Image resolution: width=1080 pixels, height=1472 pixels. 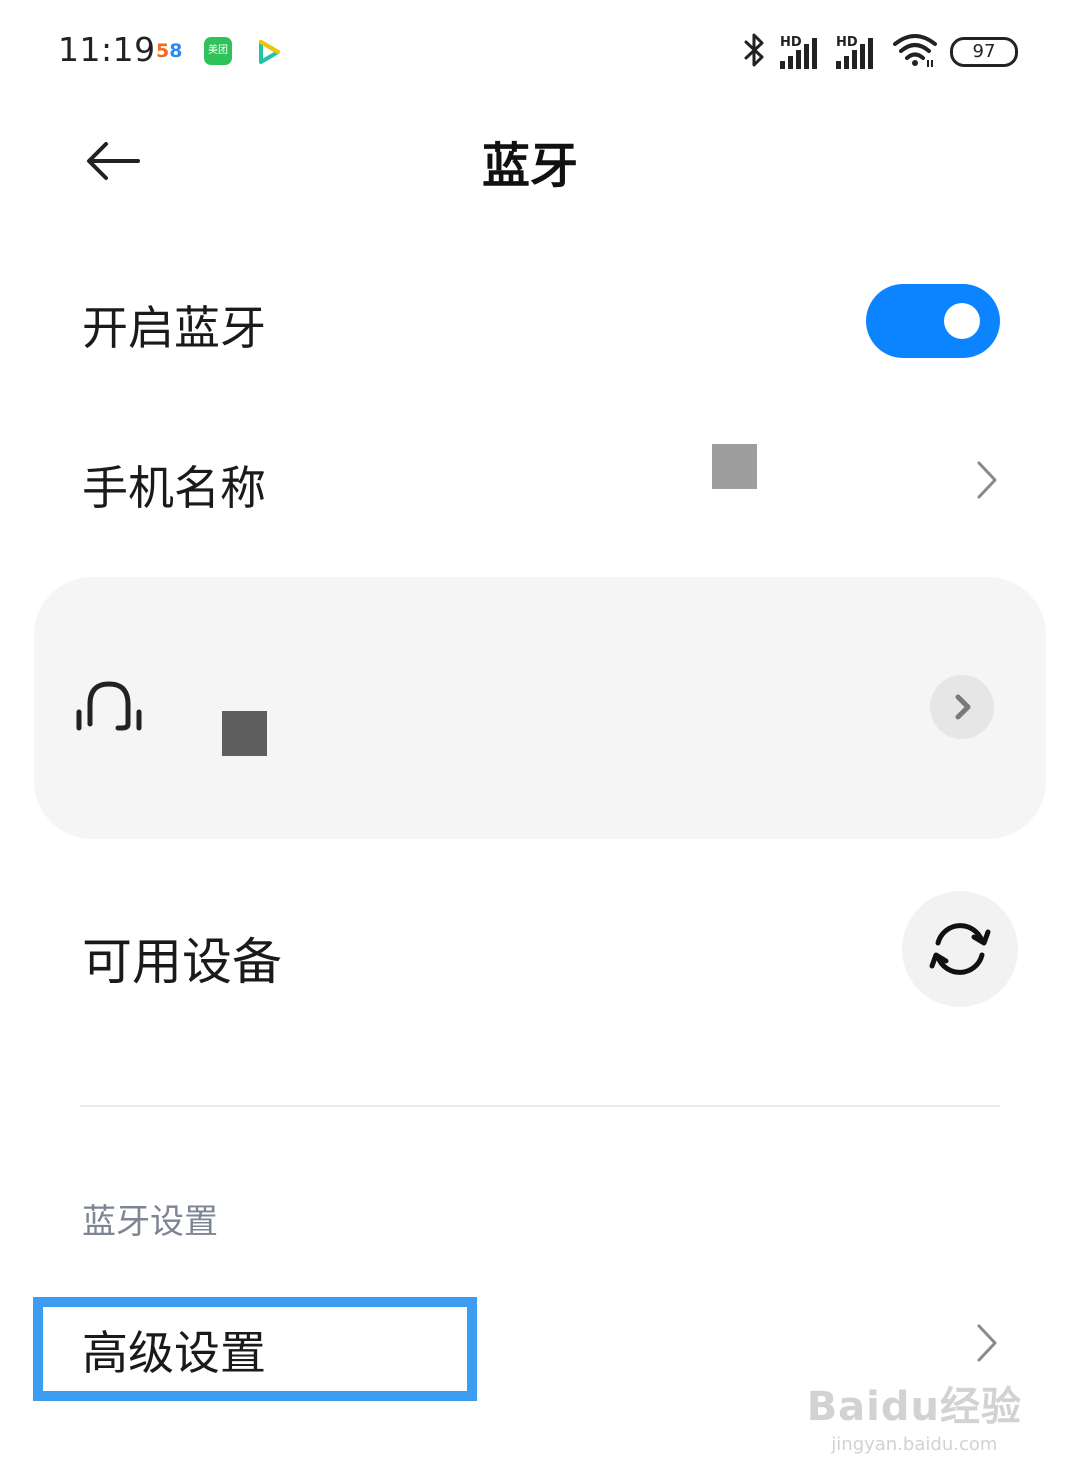 What do you see at coordinates (255, 1349) in the screenshot?
I see `highlight-box` at bounding box center [255, 1349].